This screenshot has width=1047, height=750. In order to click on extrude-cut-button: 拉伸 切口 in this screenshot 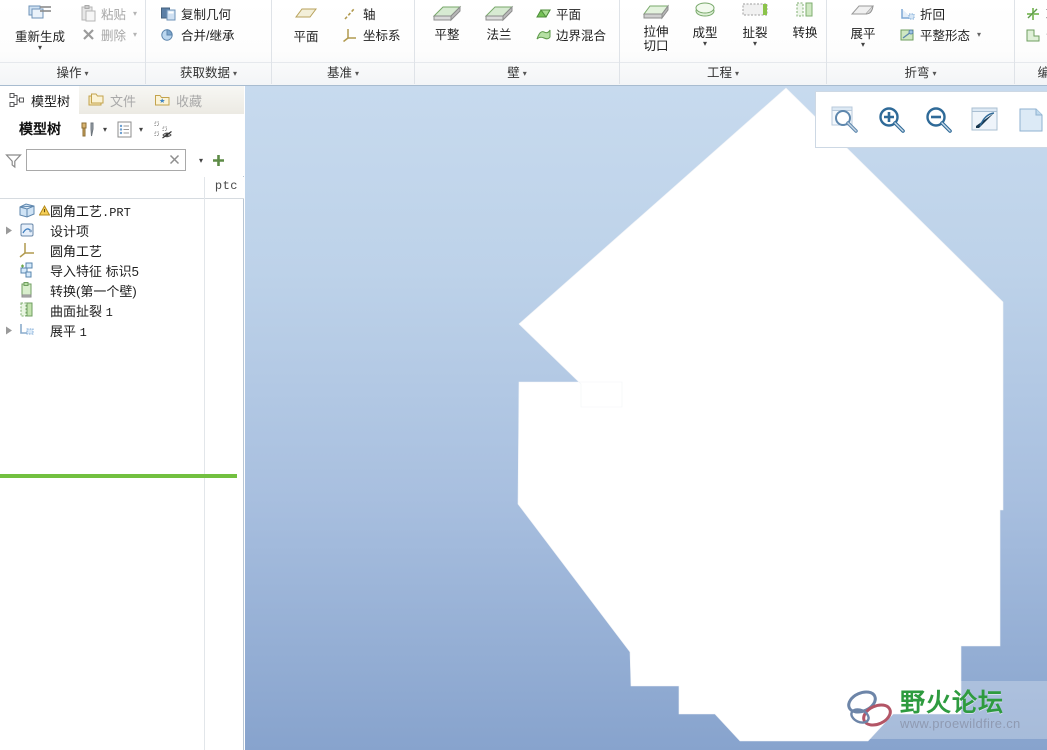, I will do `click(656, 26)`.